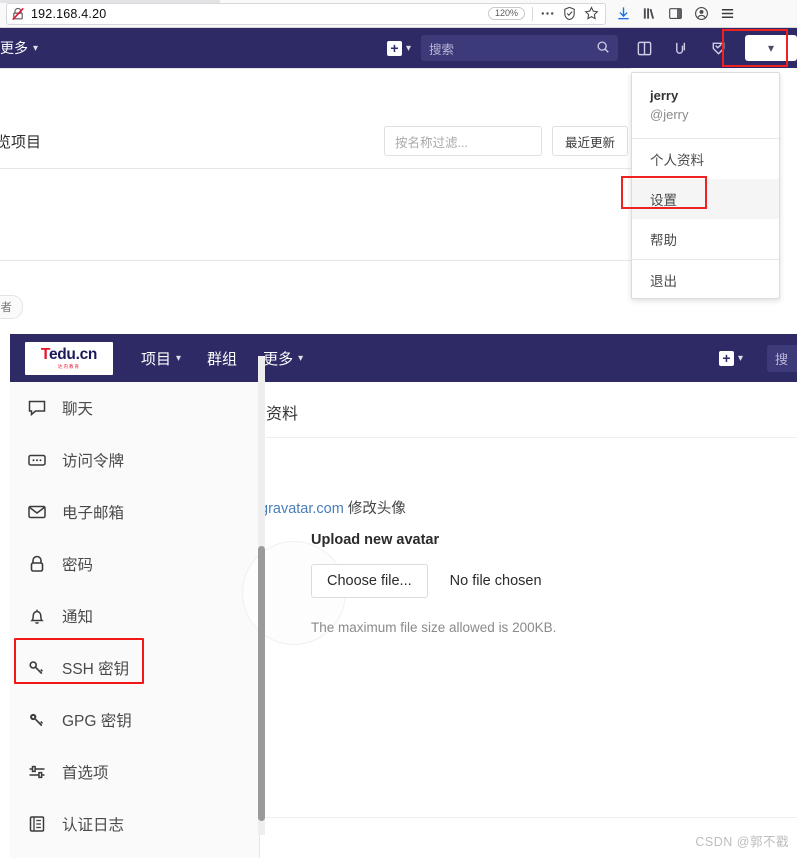  What do you see at coordinates (134, 408) in the screenshot?
I see `sidebar-item-chat: 聊天` at bounding box center [134, 408].